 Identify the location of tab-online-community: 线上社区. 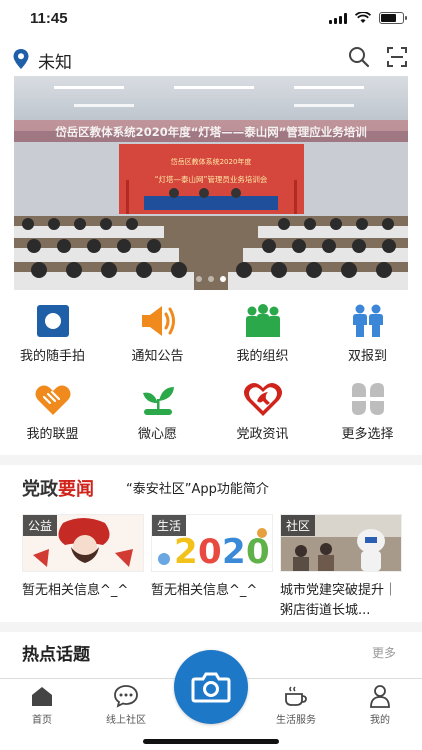
(126, 704).